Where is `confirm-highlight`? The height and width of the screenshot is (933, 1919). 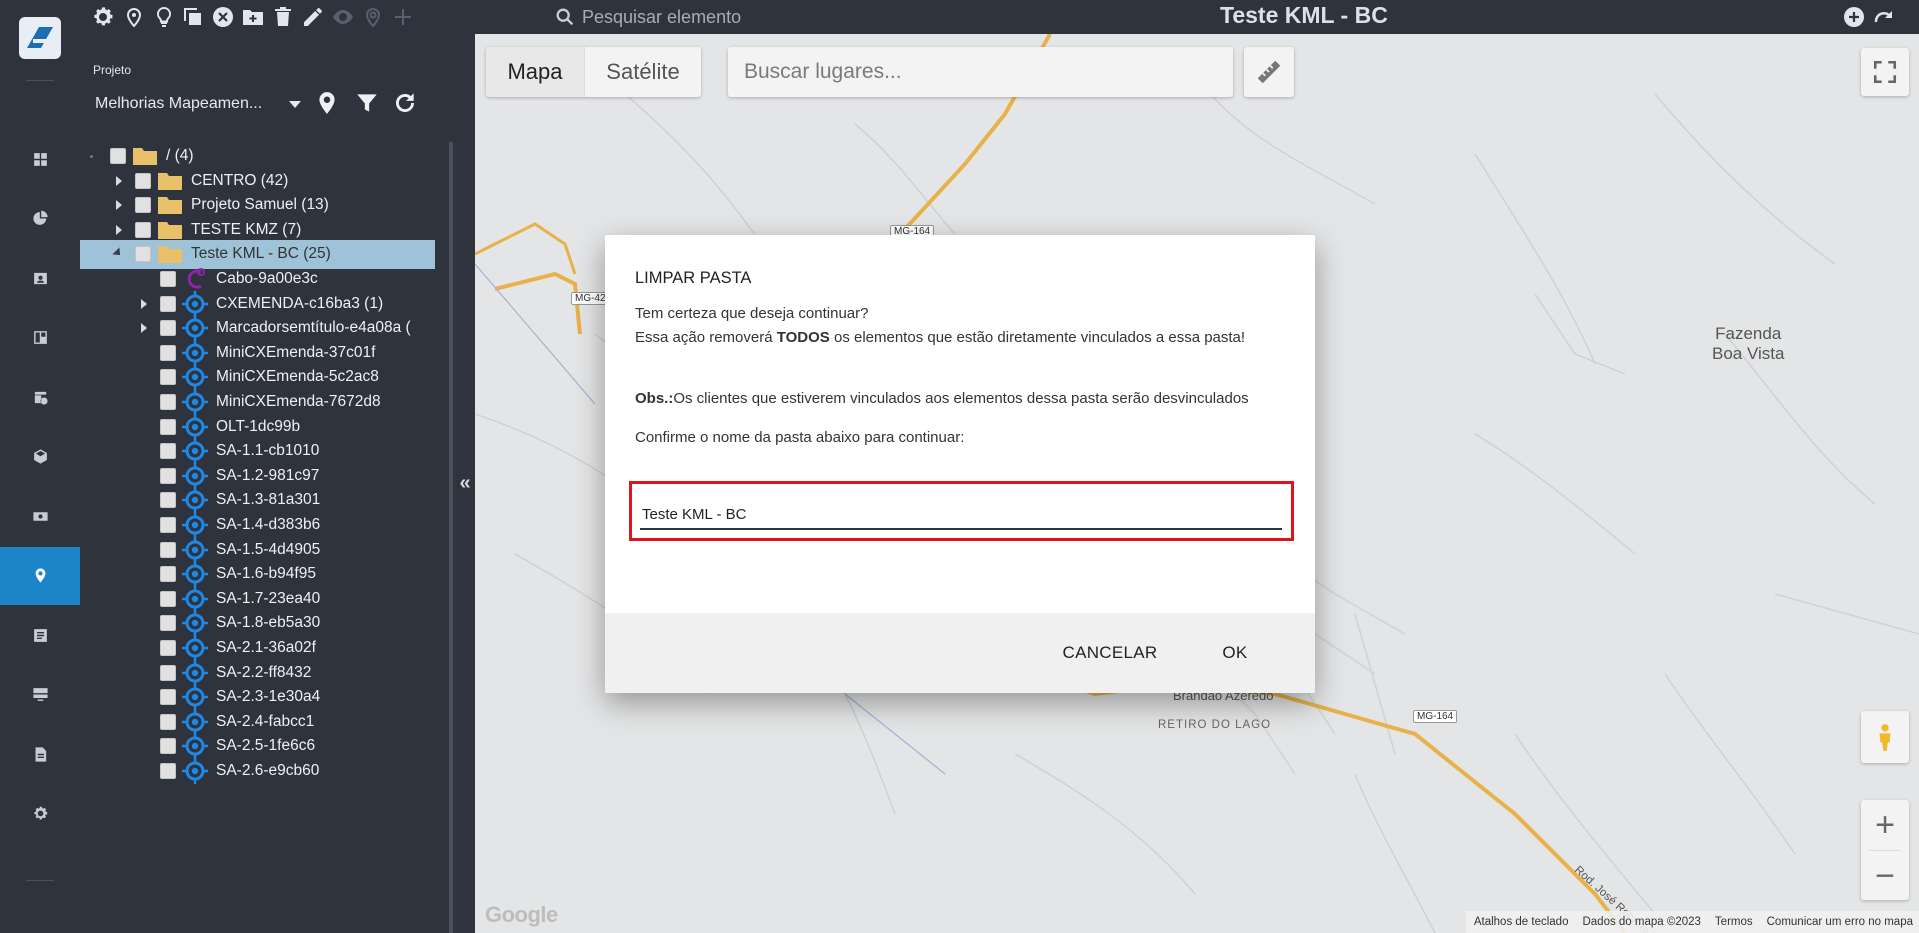
confirm-highlight is located at coordinates (961, 511).